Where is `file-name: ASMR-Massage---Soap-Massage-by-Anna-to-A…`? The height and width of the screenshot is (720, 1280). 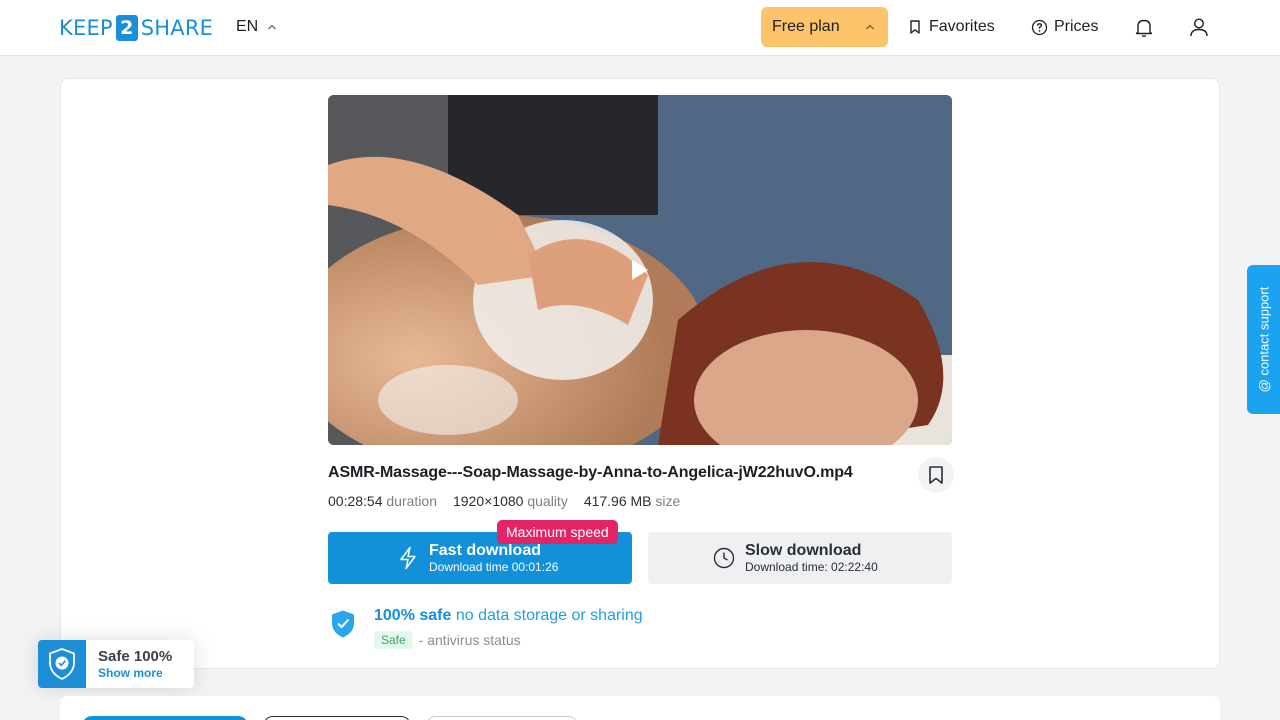
file-name: ASMR-Massage---Soap-Massage-by-Anna-to-A… is located at coordinates (590, 472).